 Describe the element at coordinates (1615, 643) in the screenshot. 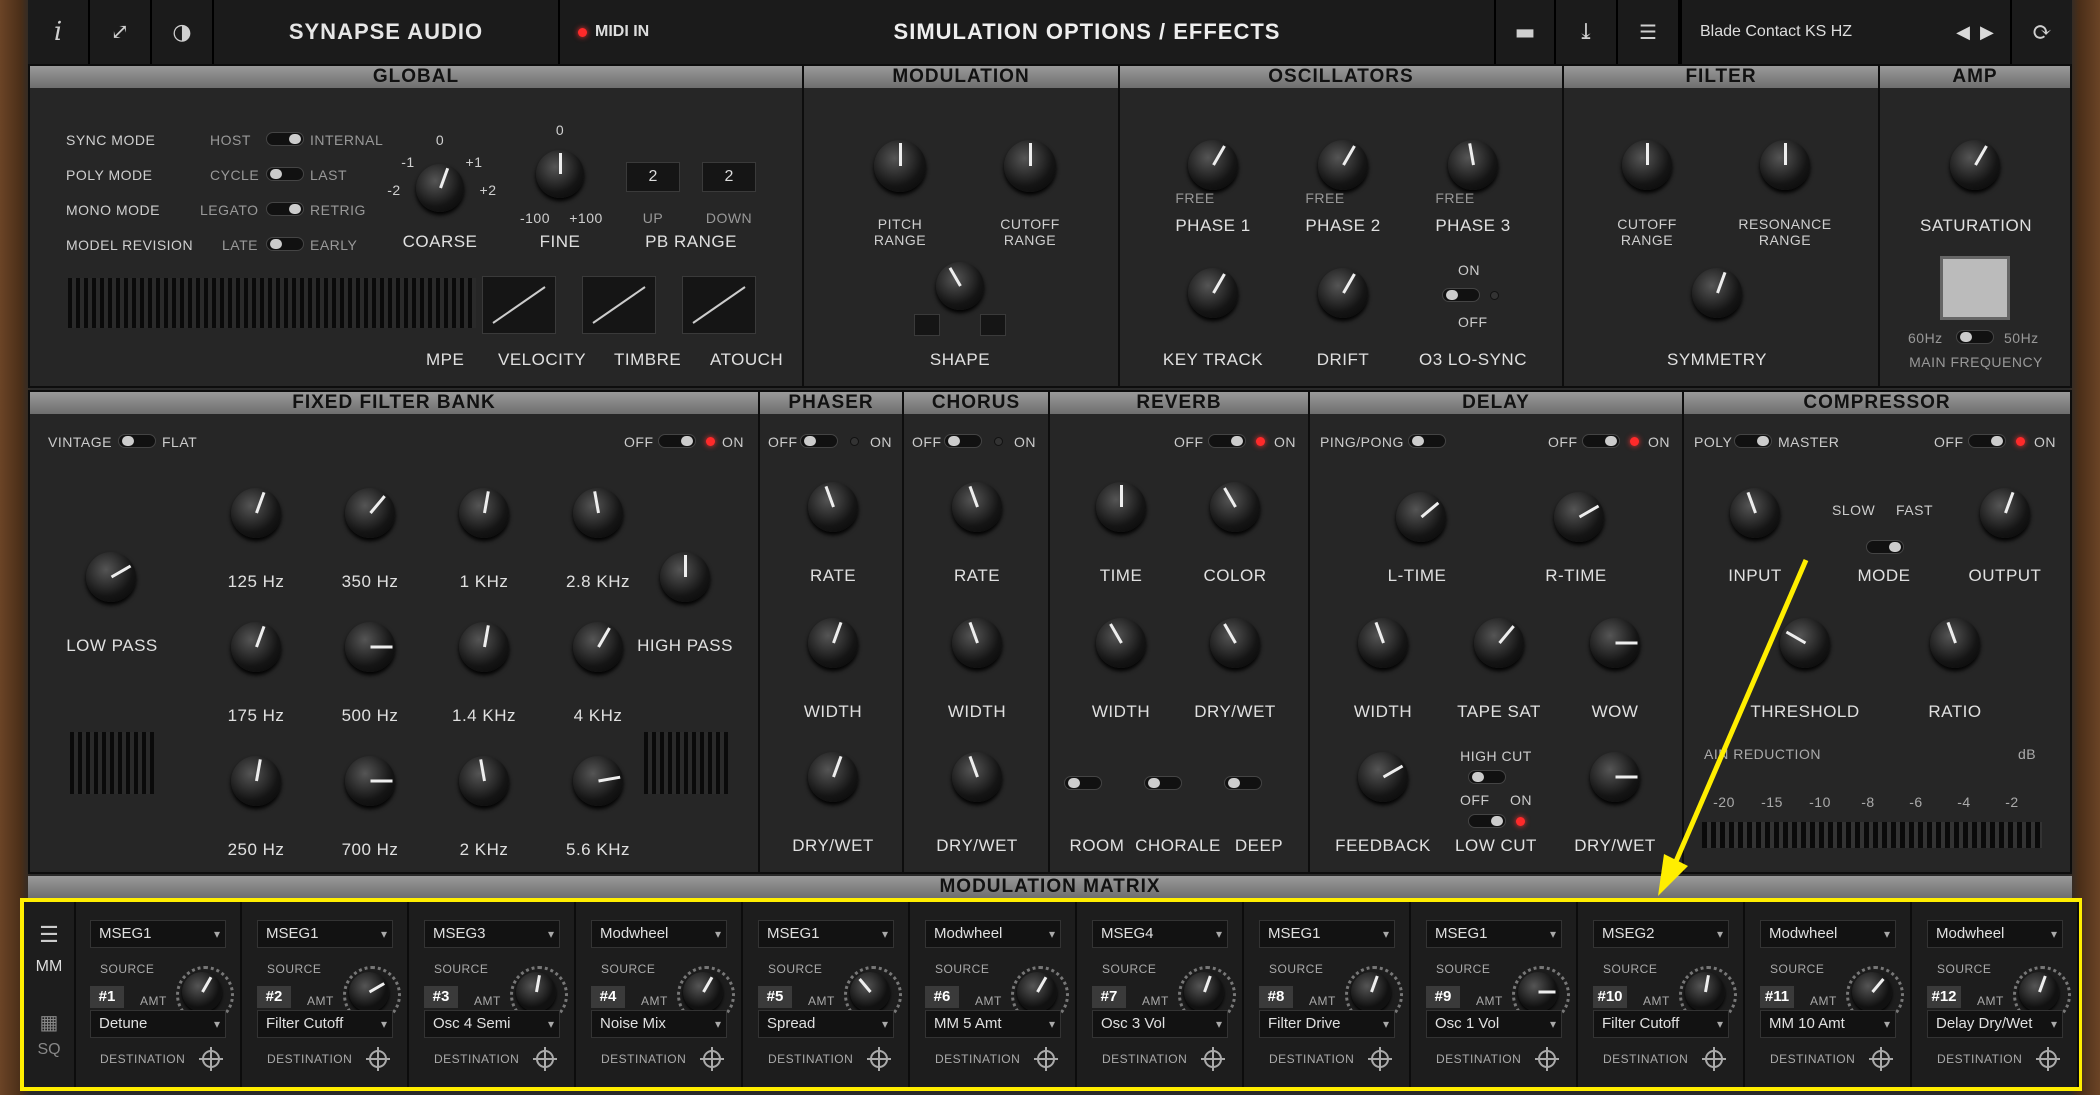

I see `wow-knob` at that location.